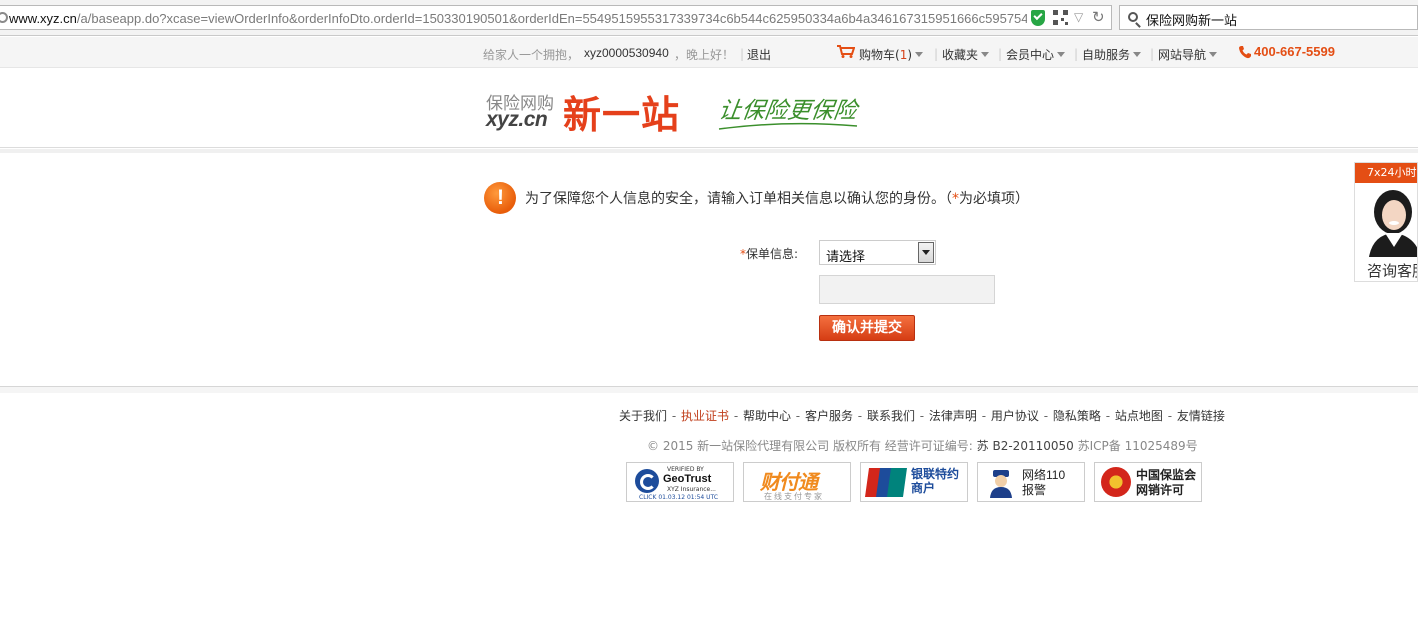 This screenshot has width=1418, height=617. What do you see at coordinates (877, 252) in the screenshot?
I see `policy-info-select: 请选择` at bounding box center [877, 252].